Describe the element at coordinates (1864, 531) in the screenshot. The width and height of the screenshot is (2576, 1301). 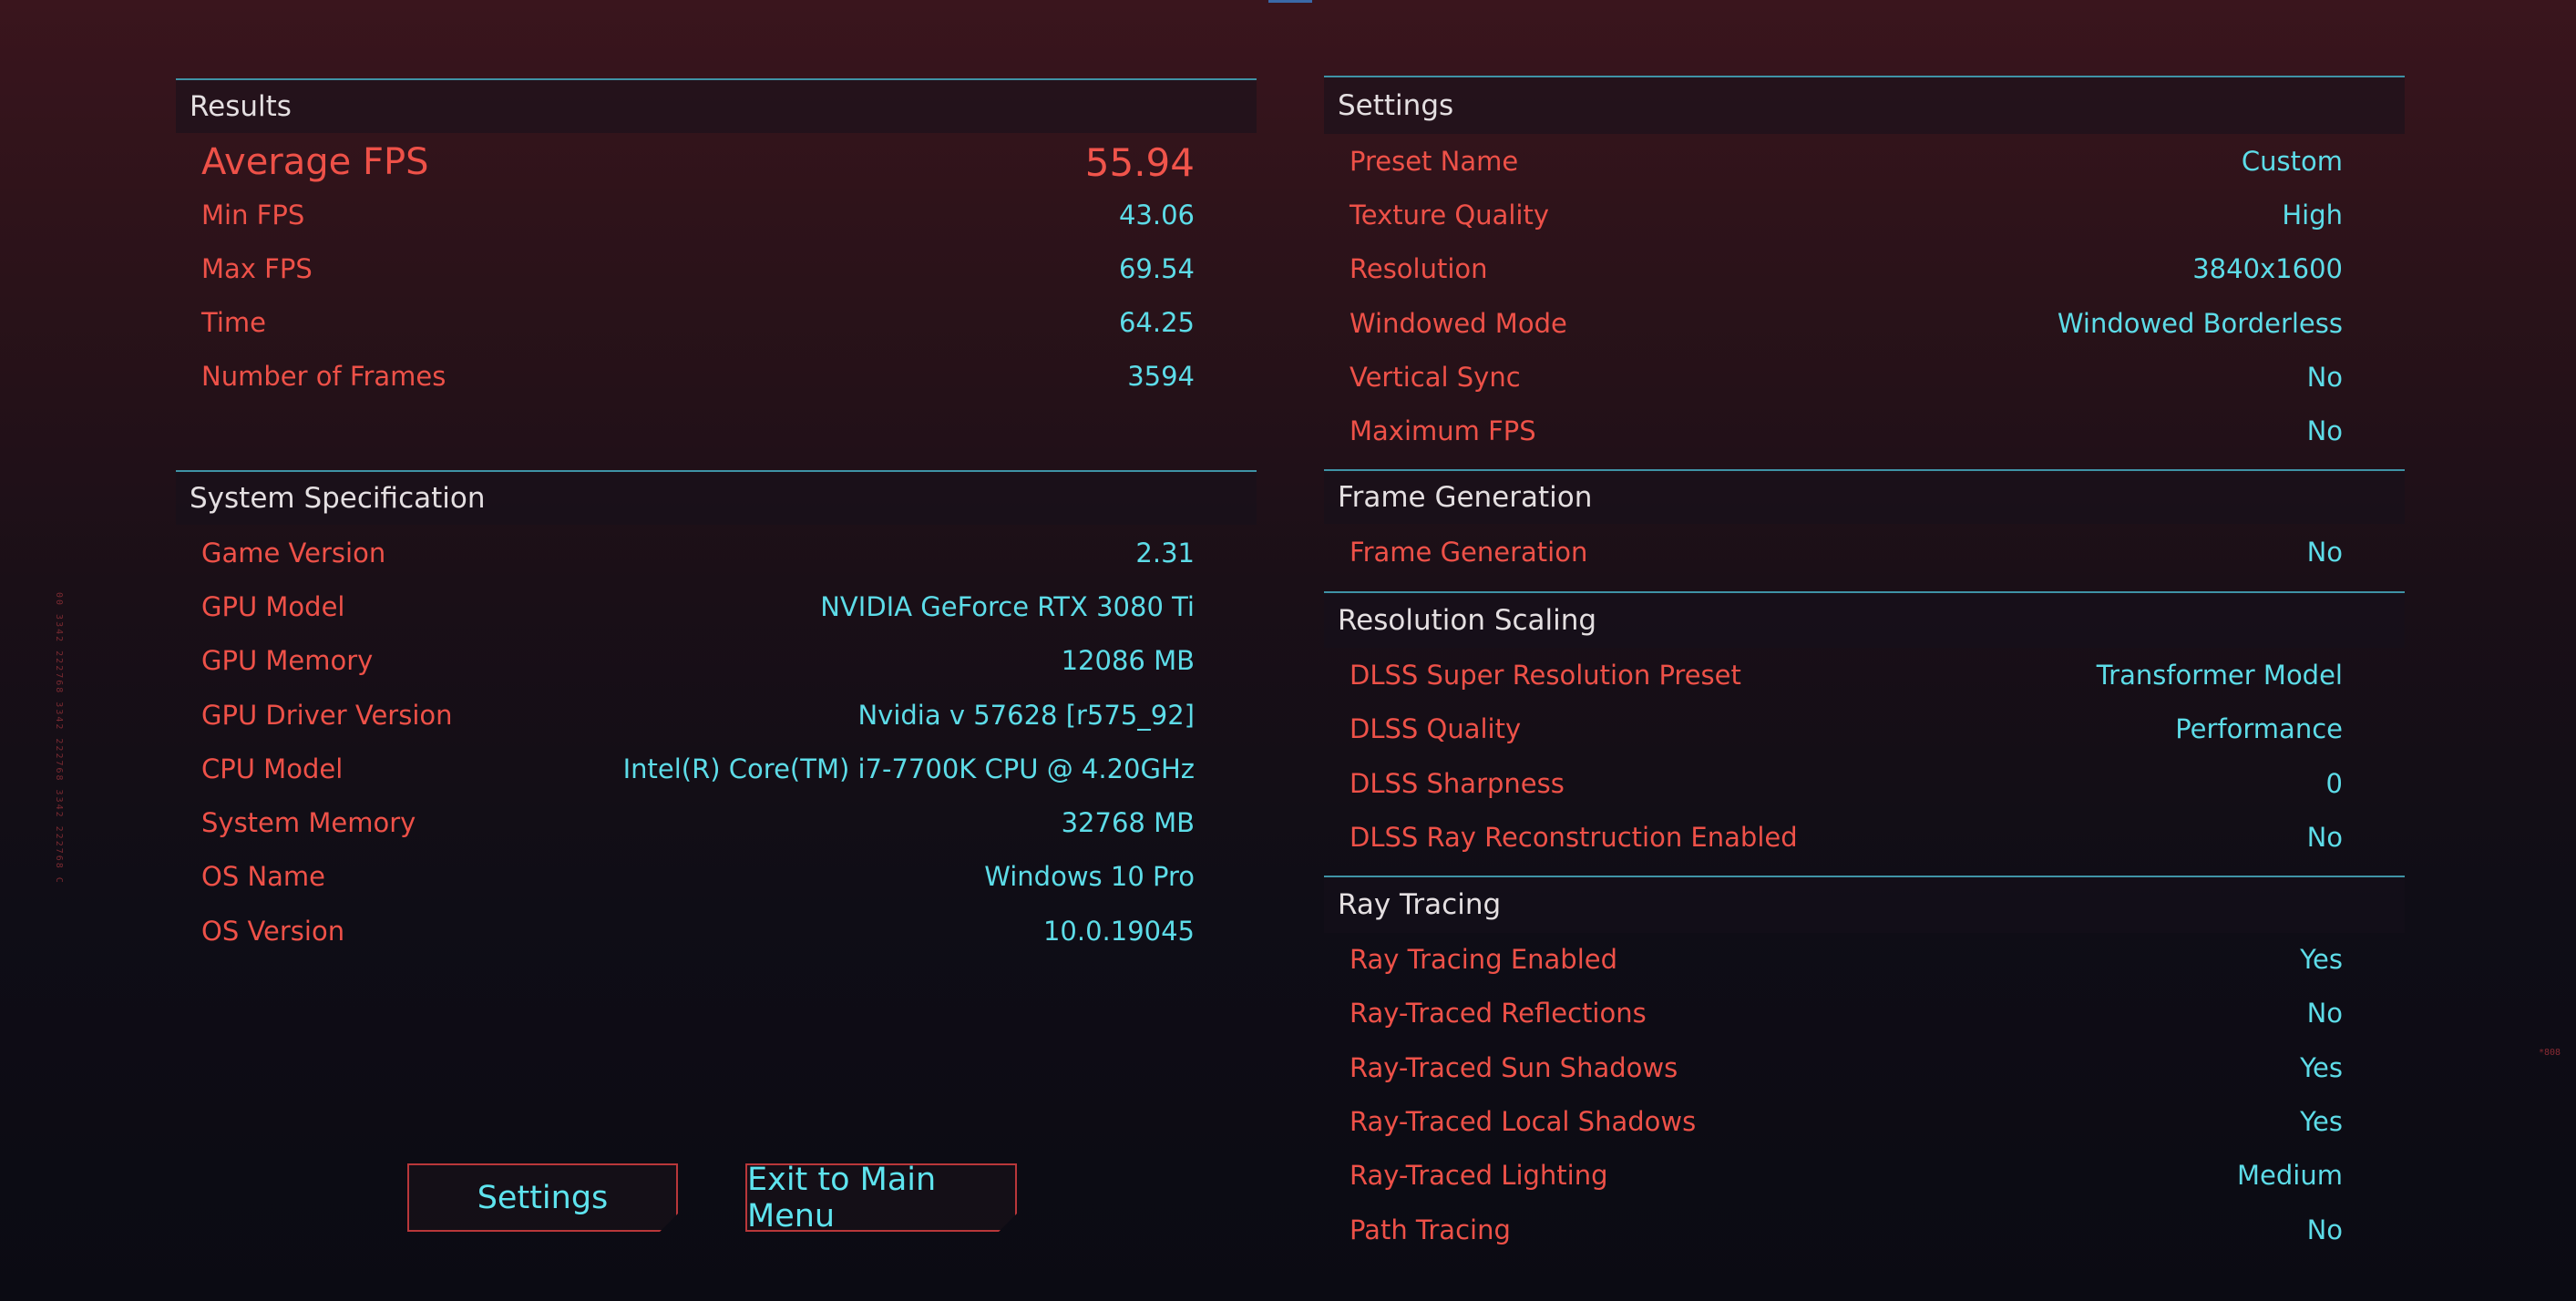
I see `frame-generation-section: Frame Generation Frame Generation No` at that location.